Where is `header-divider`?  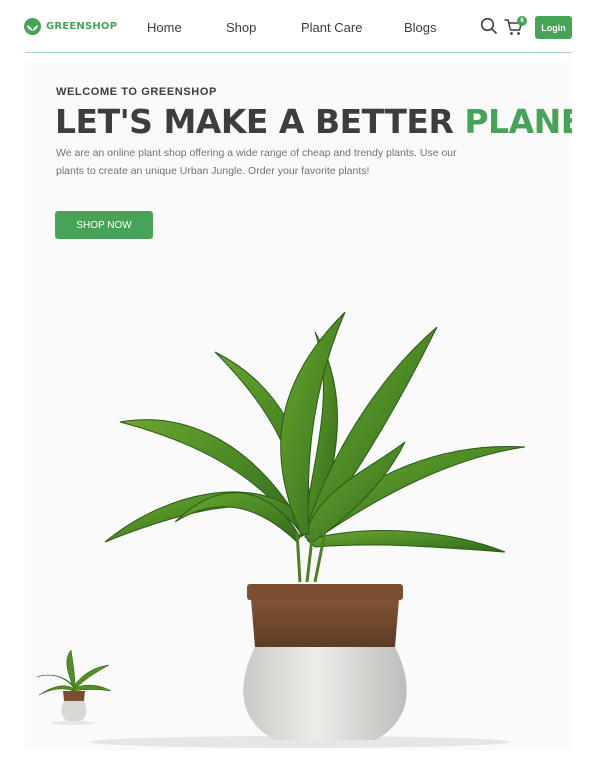
header-divider is located at coordinates (298, 52).